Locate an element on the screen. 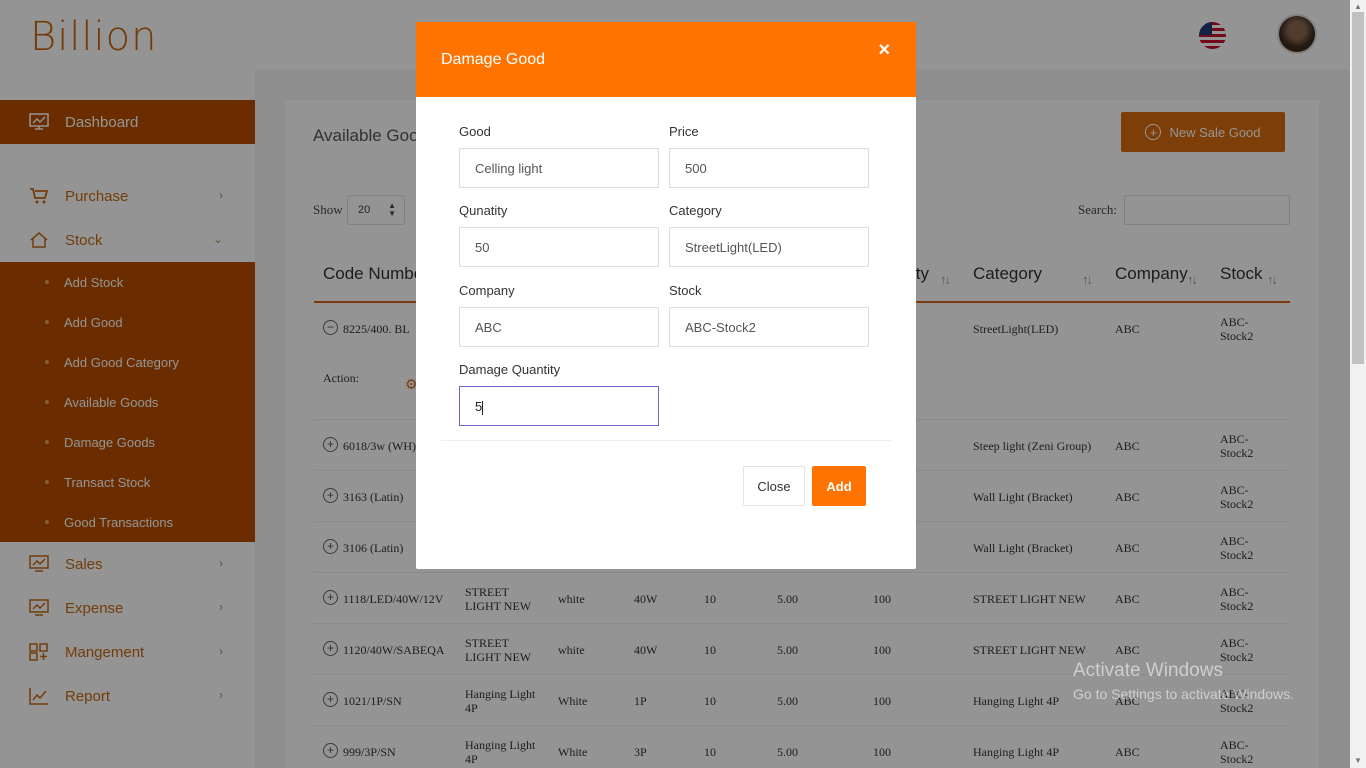  watermark-subtitle: Go to Settings to activate Windows. is located at coordinates (1183, 694).